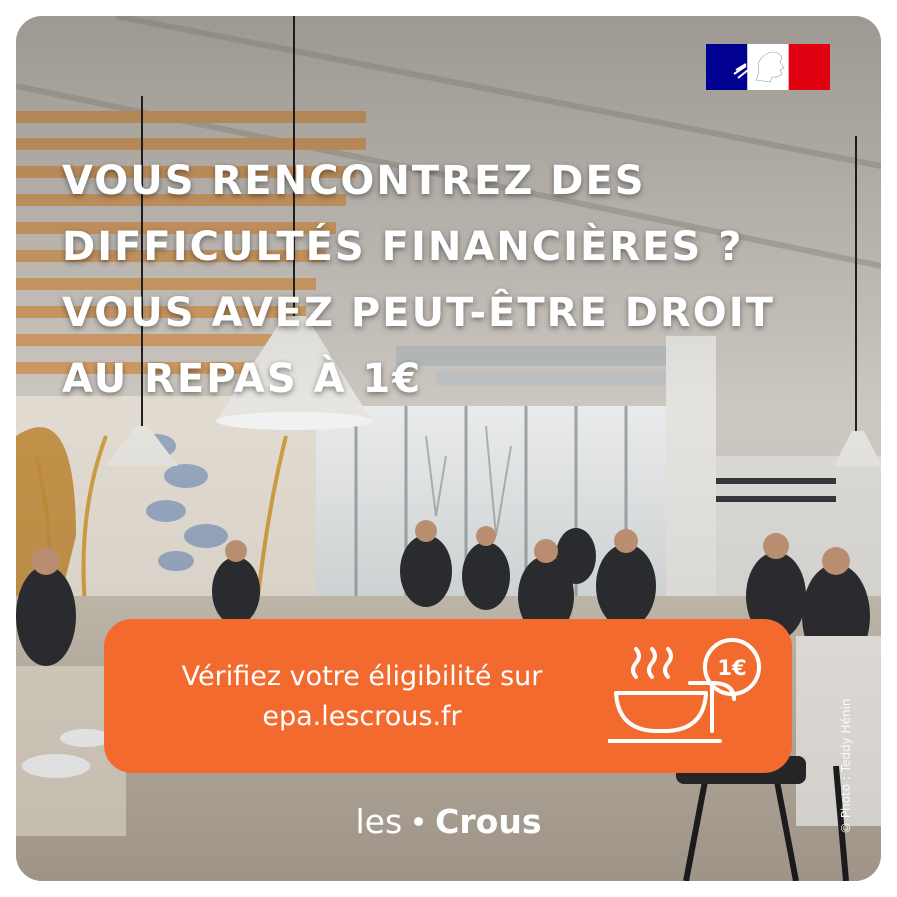 This screenshot has width=897, height=897. What do you see at coordinates (684, 690) in the screenshot?
I see `meal-bowl-icon: 1€` at bounding box center [684, 690].